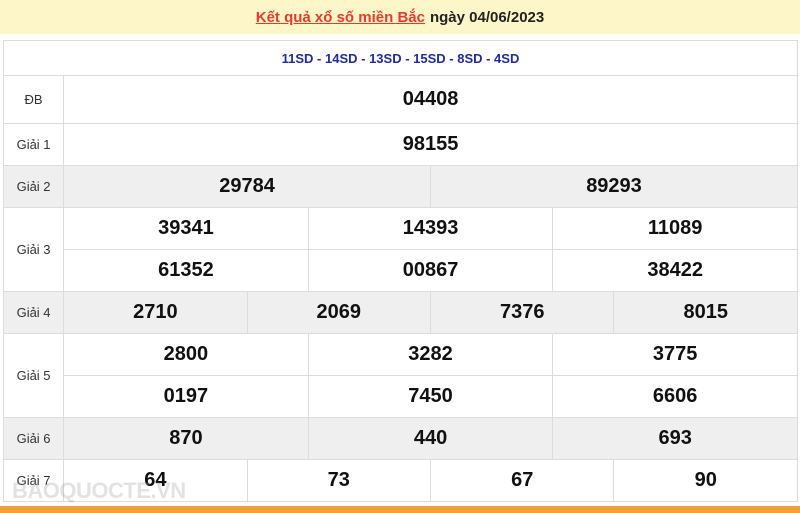  I want to click on prize-label: Giải 7, so click(33, 480).